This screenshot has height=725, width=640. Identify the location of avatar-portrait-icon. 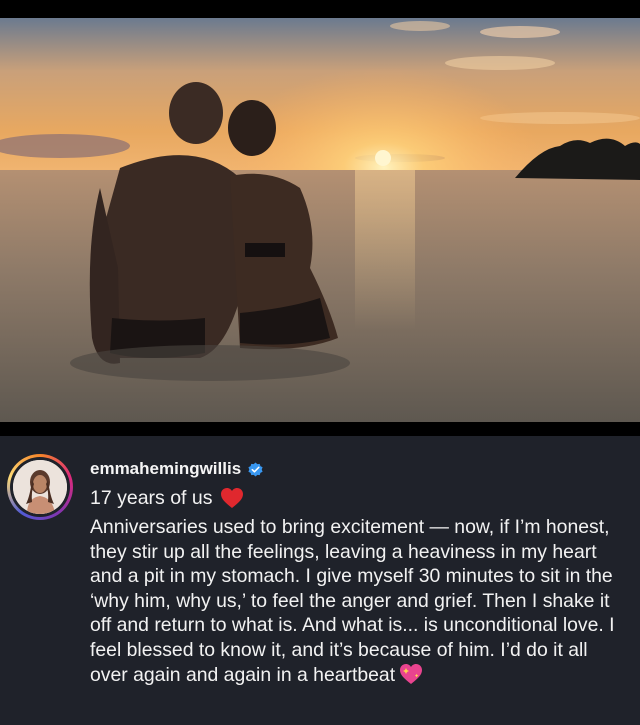
(40, 487).